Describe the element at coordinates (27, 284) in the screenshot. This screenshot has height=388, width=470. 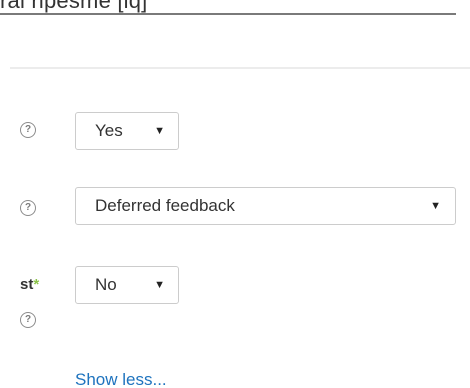
I see `field-label-text: st` at that location.